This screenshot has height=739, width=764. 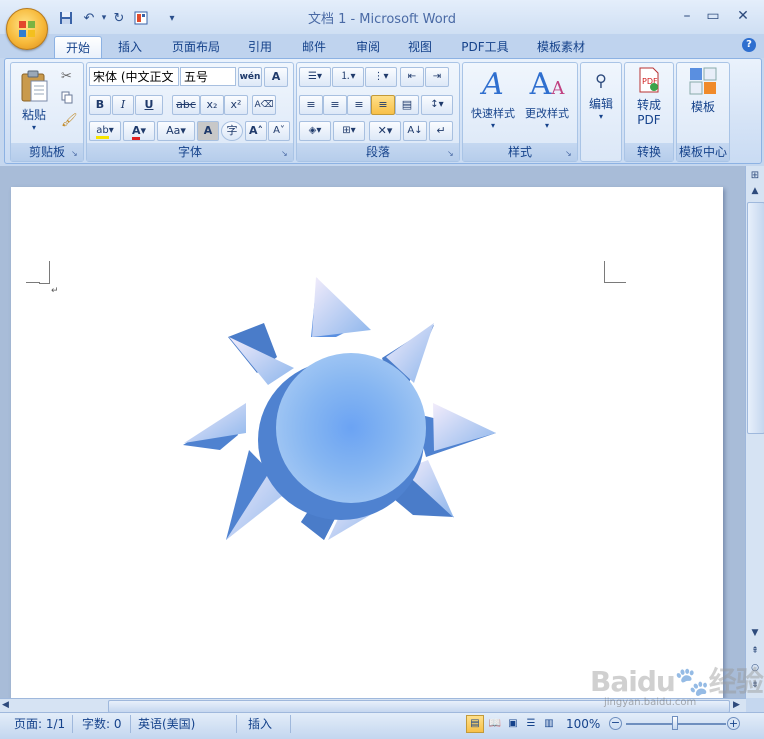 What do you see at coordinates (692, 681) in the screenshot?
I see `paw-icon: 🐾` at bounding box center [692, 681].